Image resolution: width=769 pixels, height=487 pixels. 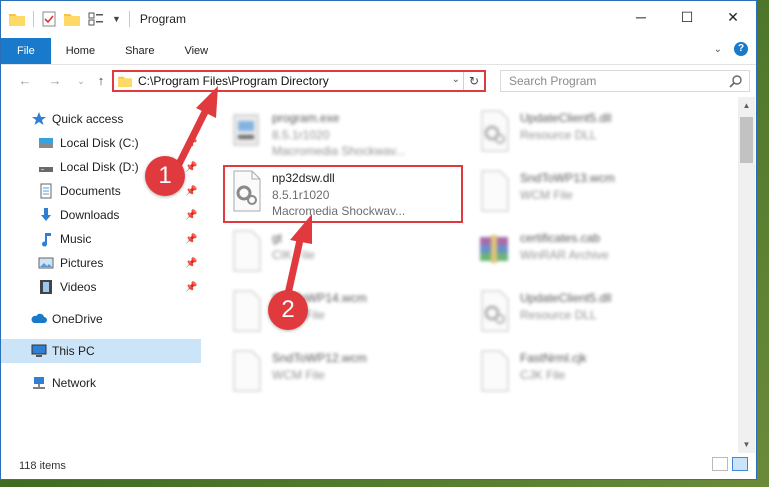 I want to click on address-bar: C:\Program Files\Program Directory ⌄ ↻, so click(x=299, y=81).